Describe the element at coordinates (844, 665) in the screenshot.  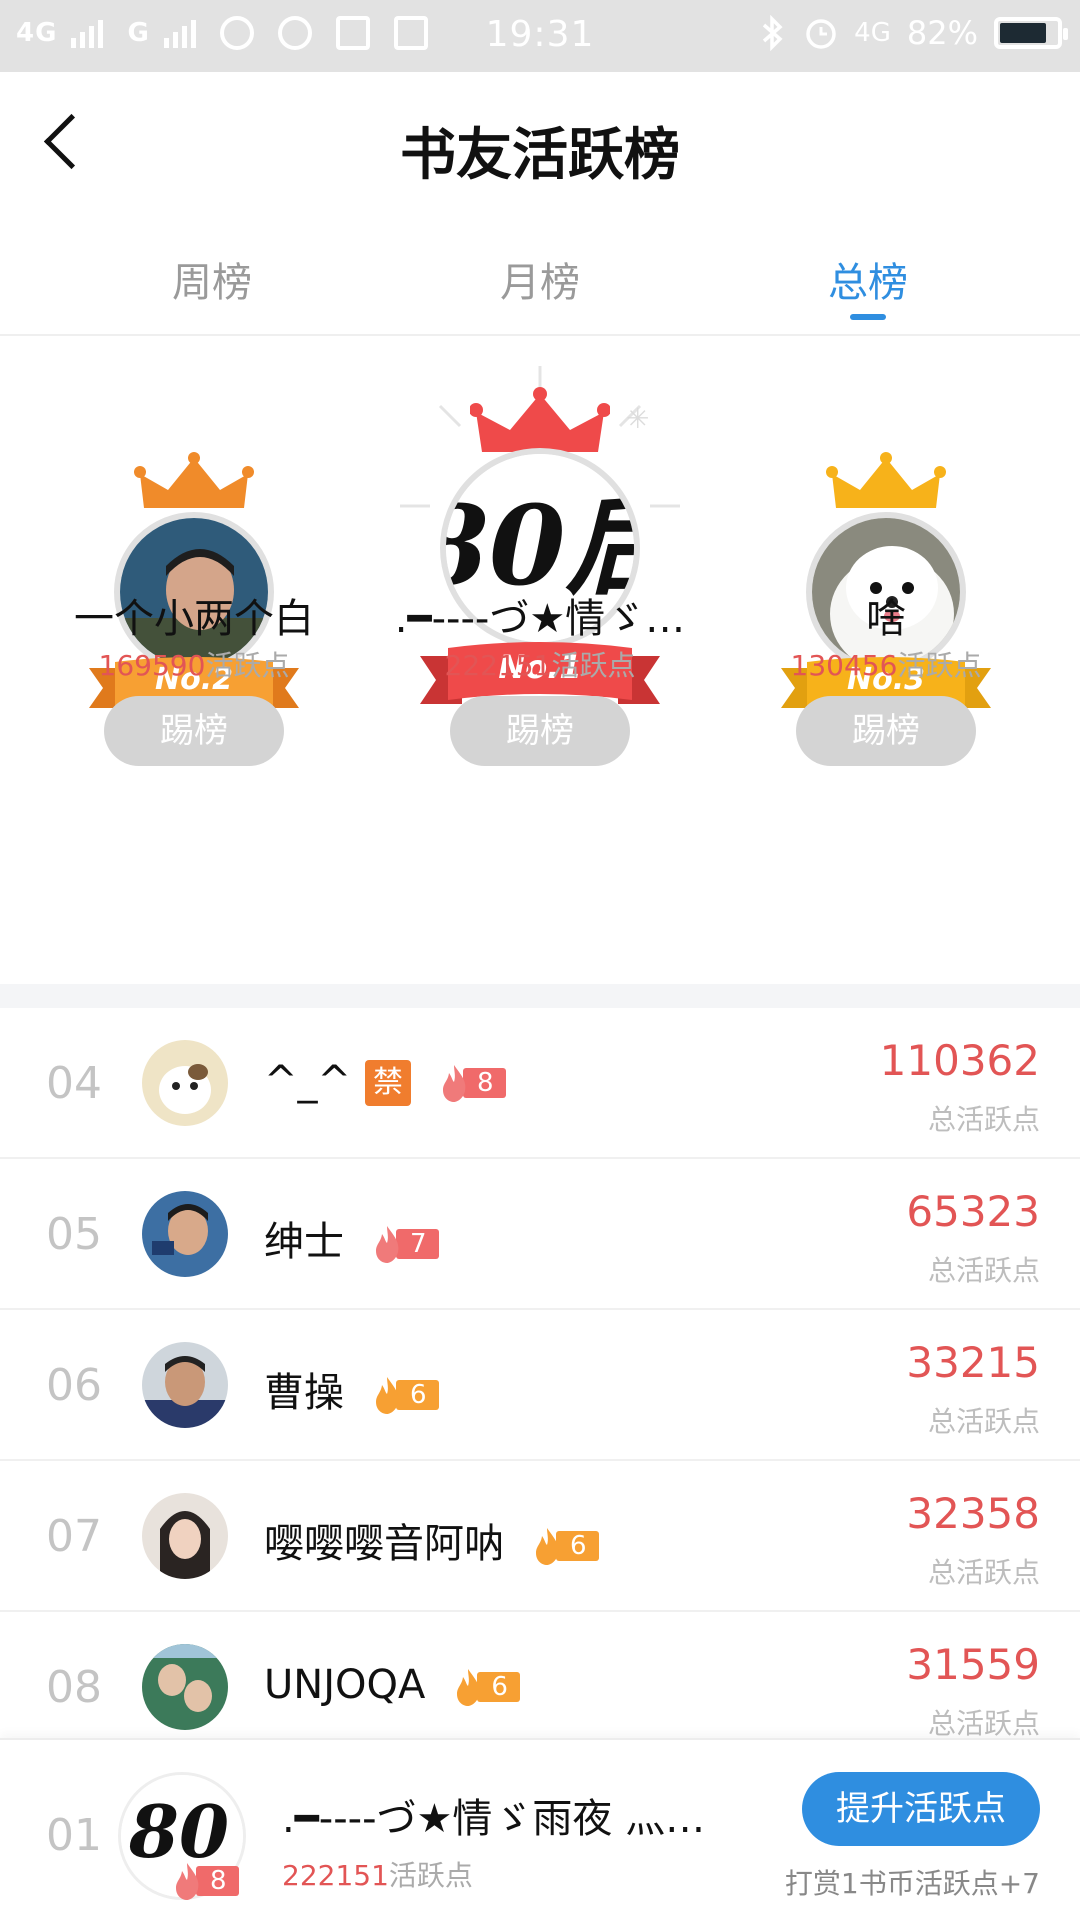
I see `score-value: 130456` at that location.